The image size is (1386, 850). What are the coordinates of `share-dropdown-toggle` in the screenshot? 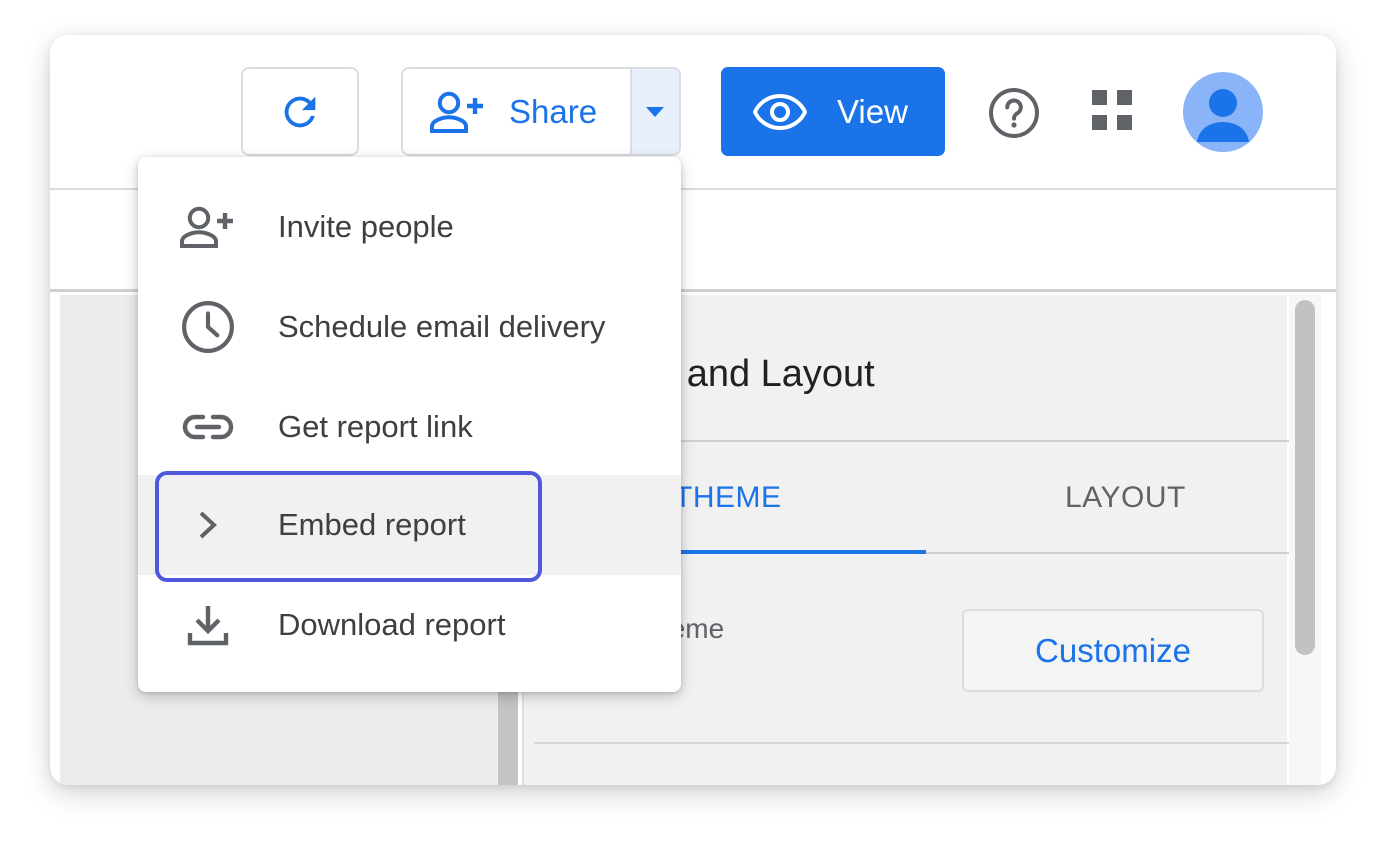 It's located at (654, 111).